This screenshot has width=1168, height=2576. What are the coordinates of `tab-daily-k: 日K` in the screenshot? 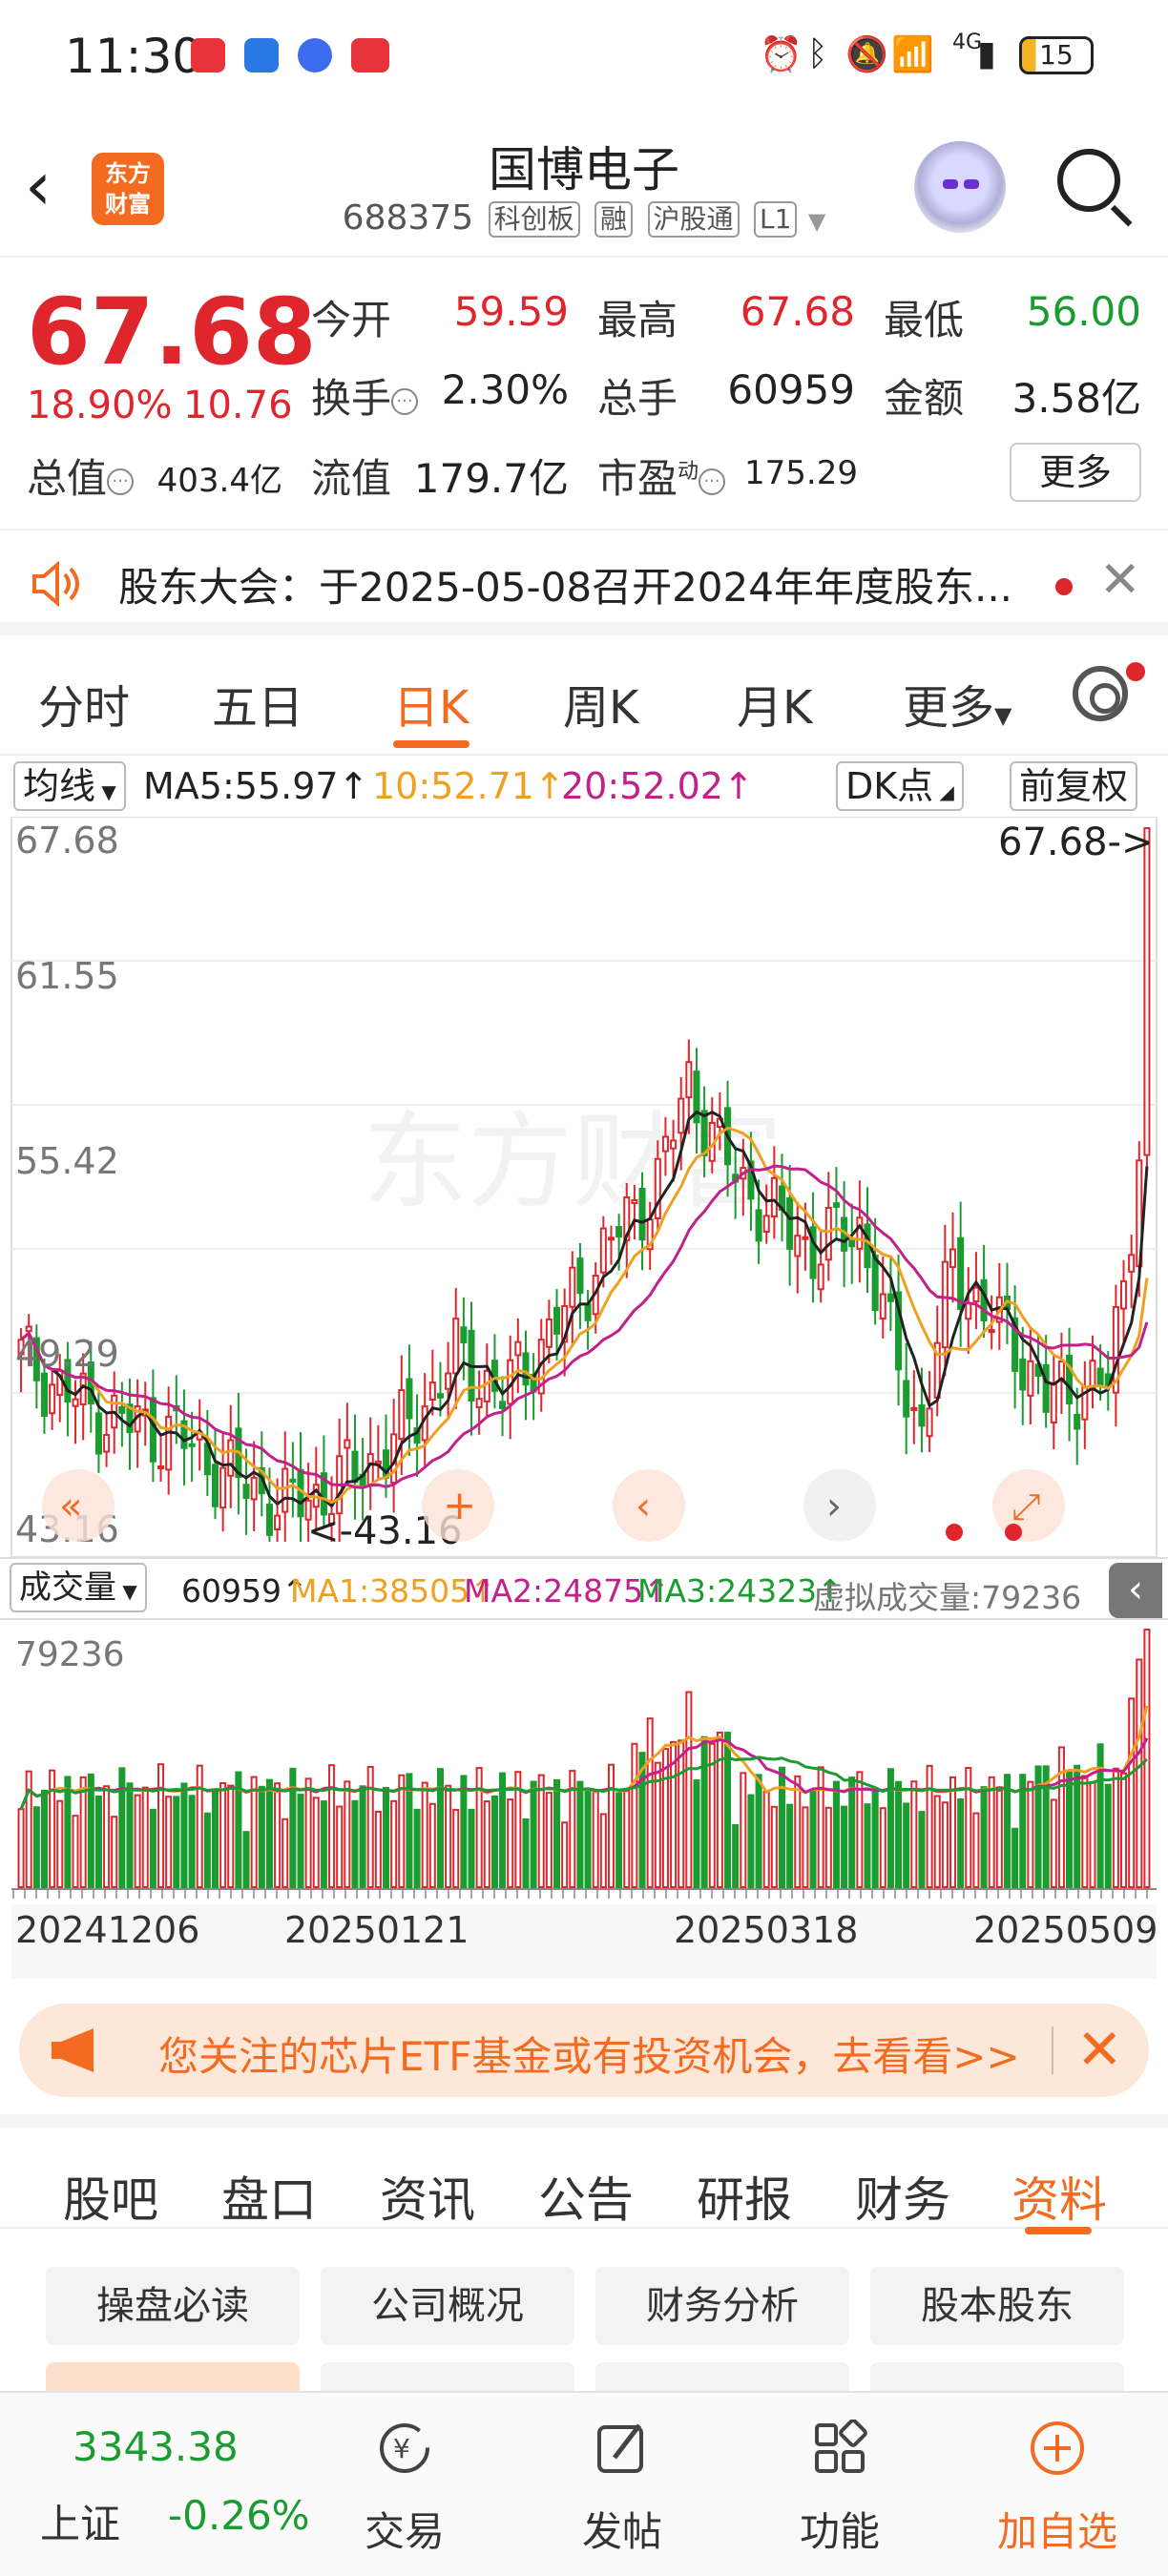 It's located at (431, 703).